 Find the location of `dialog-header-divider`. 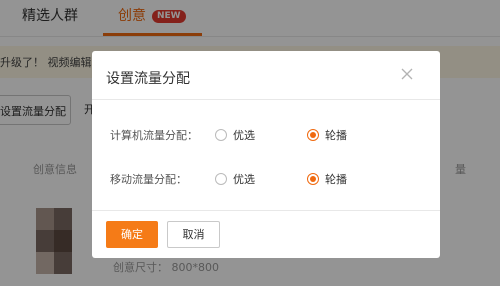

dialog-header-divider is located at coordinates (266, 99).